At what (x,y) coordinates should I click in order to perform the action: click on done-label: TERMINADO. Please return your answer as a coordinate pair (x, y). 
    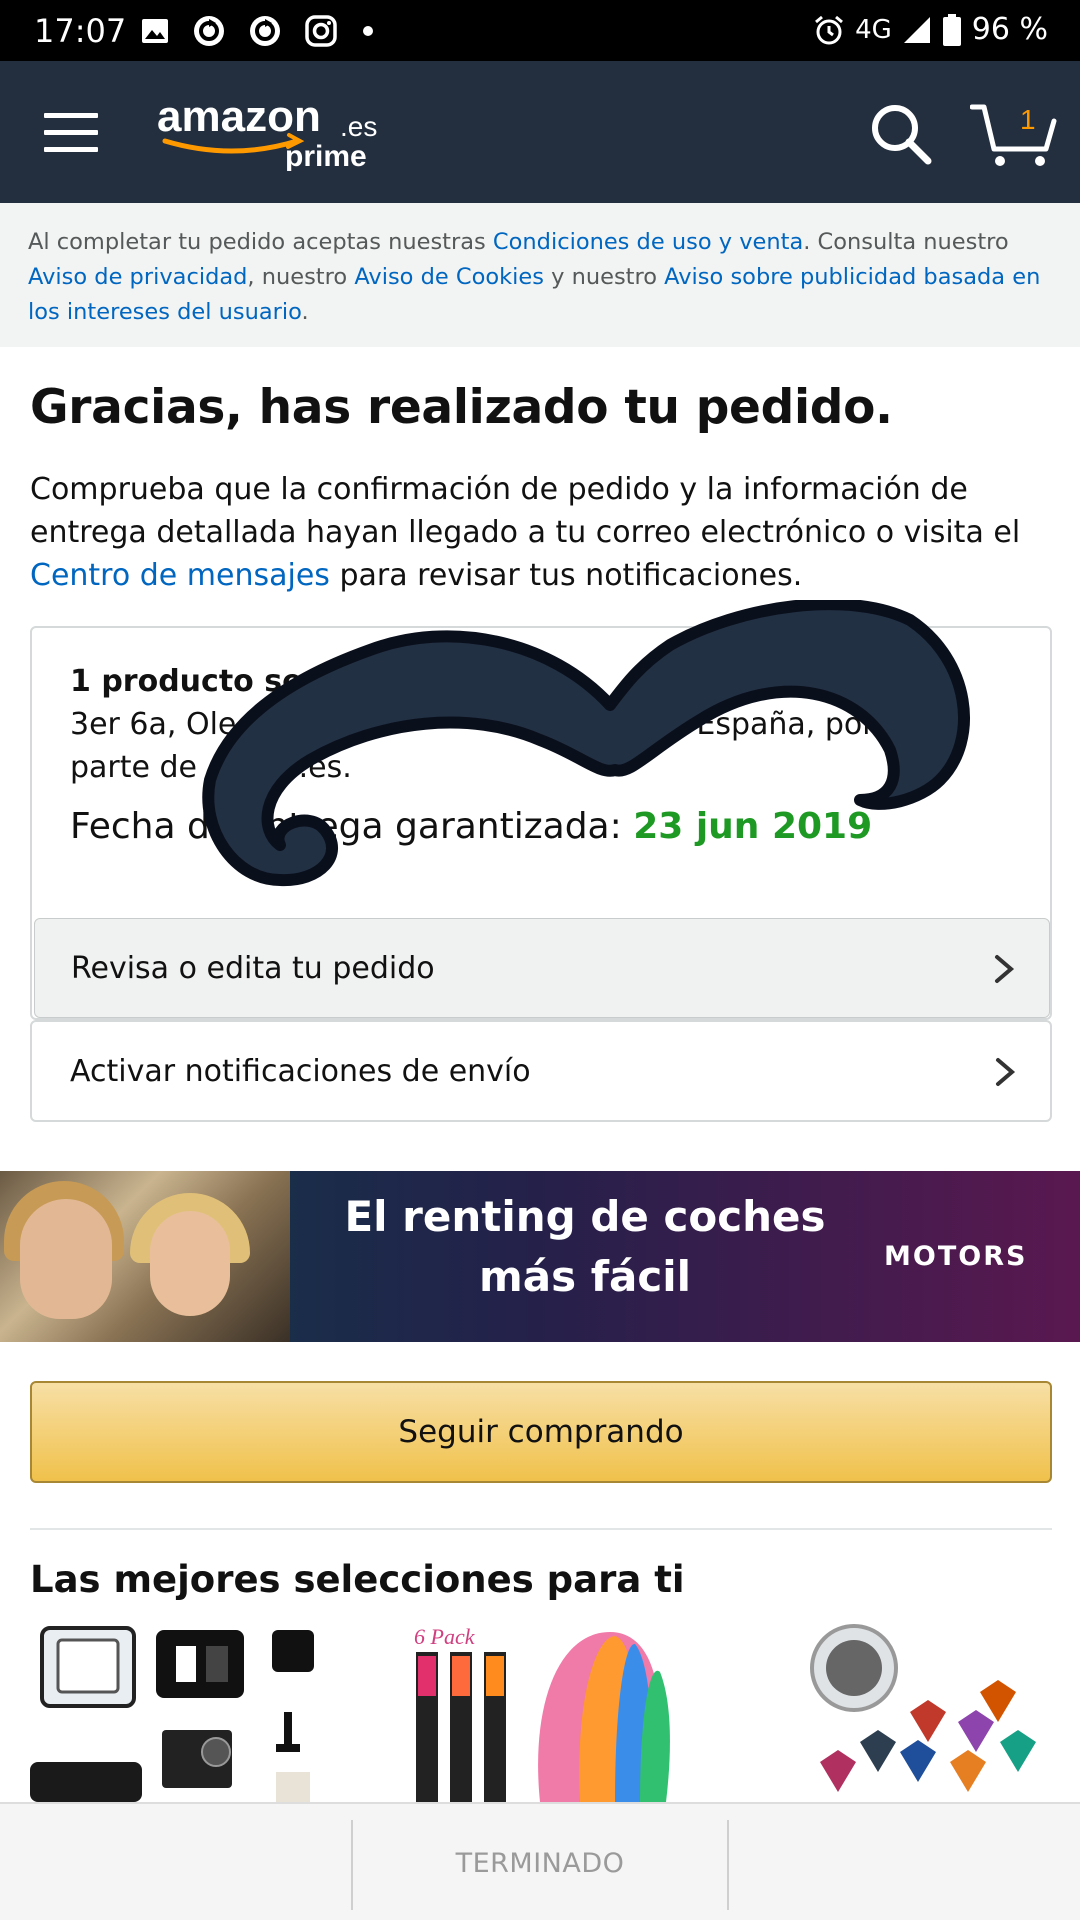
    Looking at the image, I should click on (540, 1863).